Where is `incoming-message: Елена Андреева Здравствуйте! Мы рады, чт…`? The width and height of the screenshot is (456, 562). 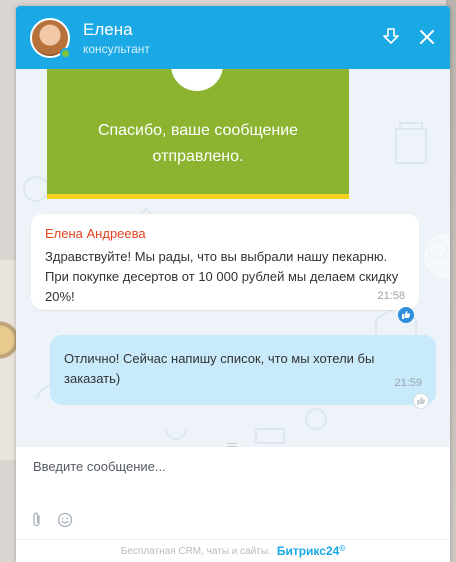
incoming-message: Елена Андреева Здравствуйте! Мы рады, чт… is located at coordinates (225, 262).